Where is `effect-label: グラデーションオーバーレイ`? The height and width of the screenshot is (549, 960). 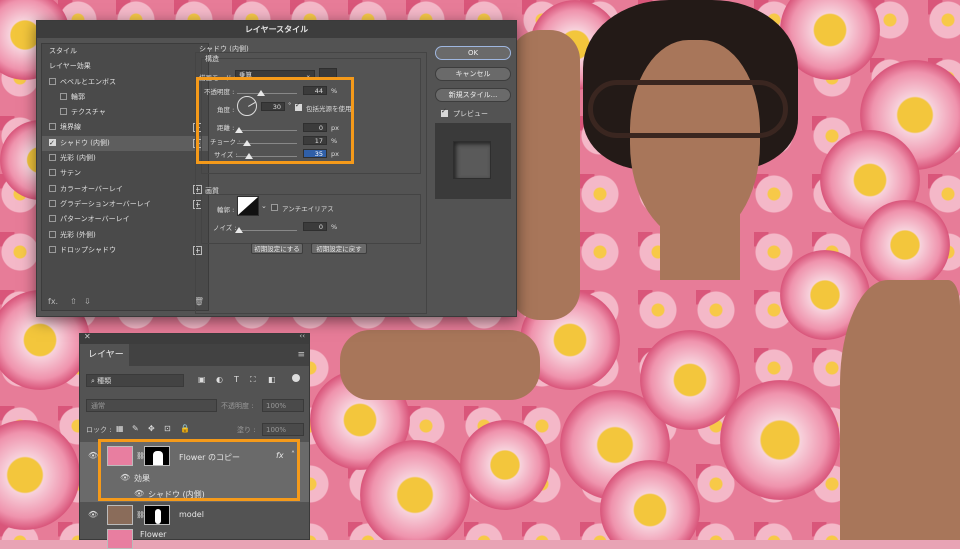 effect-label: グラデーションオーバーレイ is located at coordinates (105, 203).